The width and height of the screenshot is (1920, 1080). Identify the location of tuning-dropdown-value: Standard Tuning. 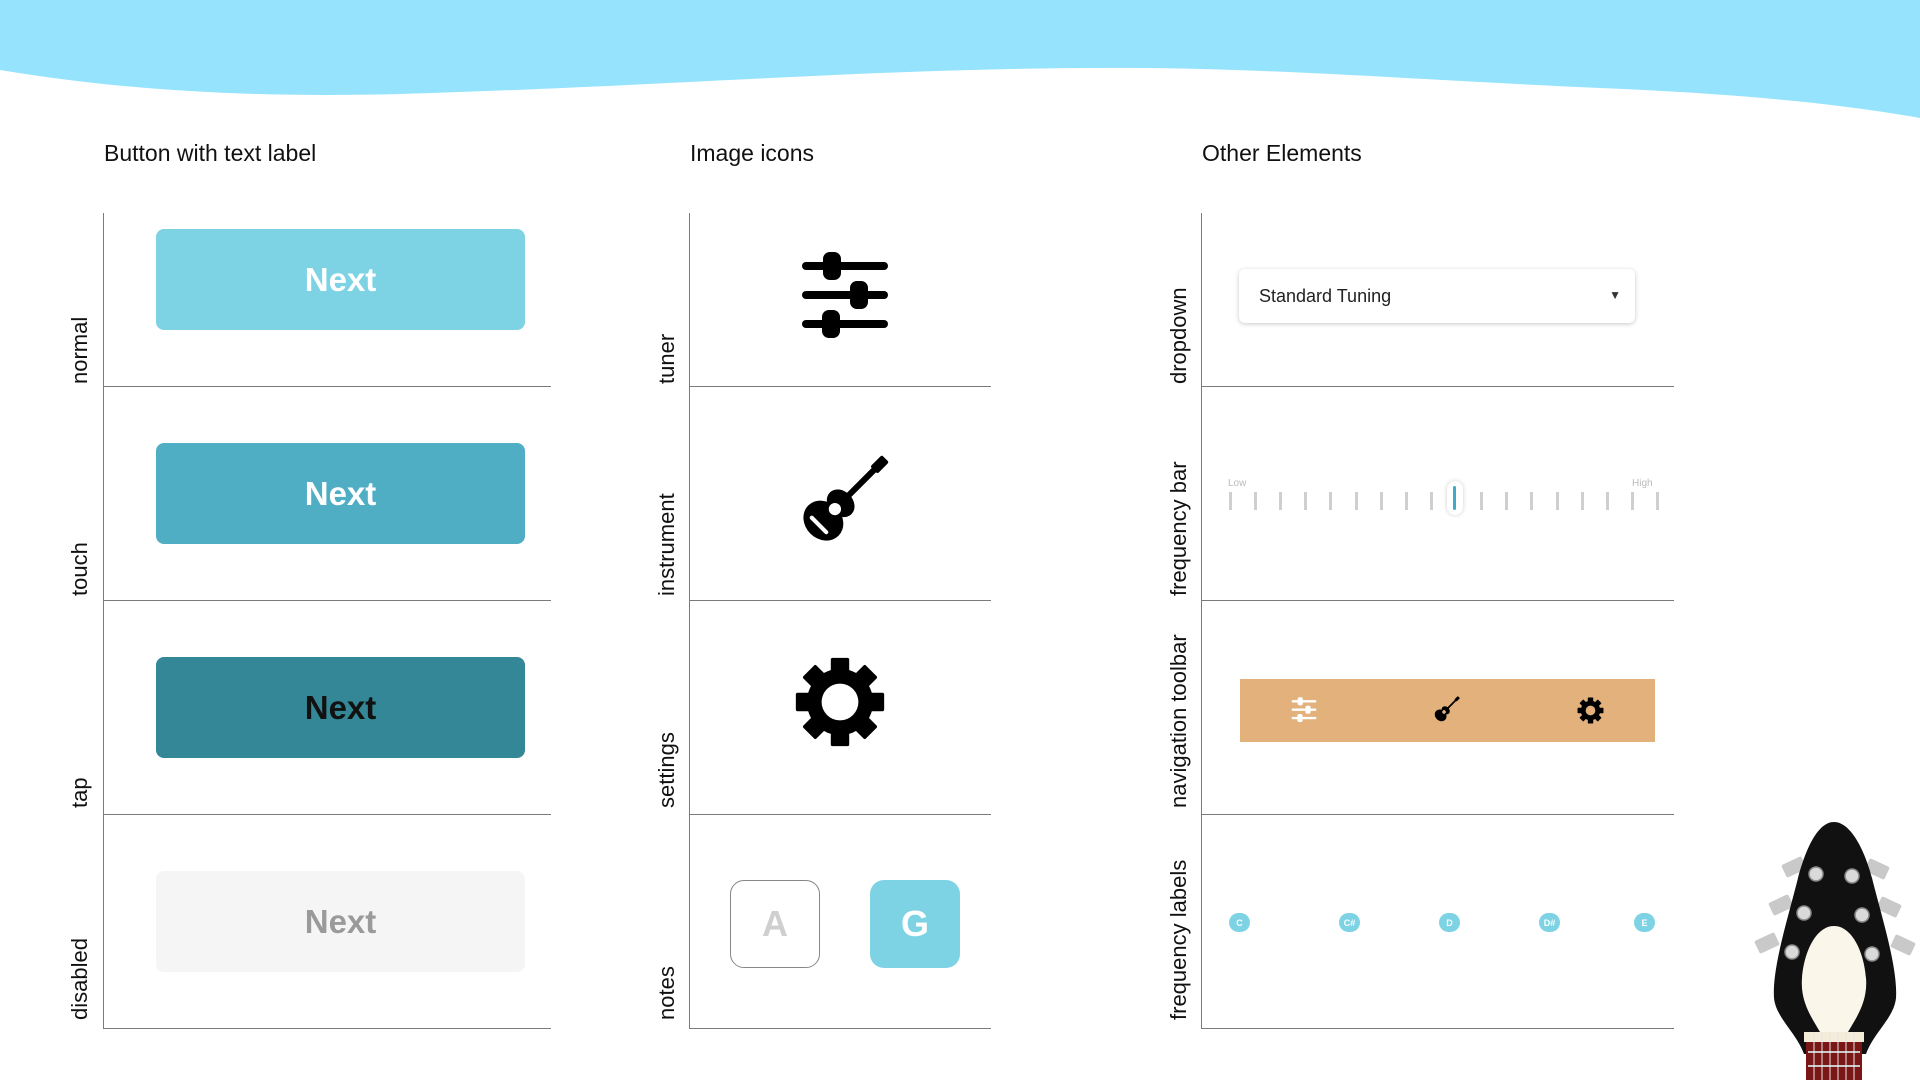
(1325, 295).